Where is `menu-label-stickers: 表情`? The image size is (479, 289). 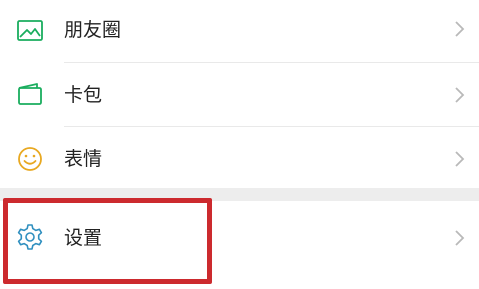 menu-label-stickers: 表情 is located at coordinates (83, 159).